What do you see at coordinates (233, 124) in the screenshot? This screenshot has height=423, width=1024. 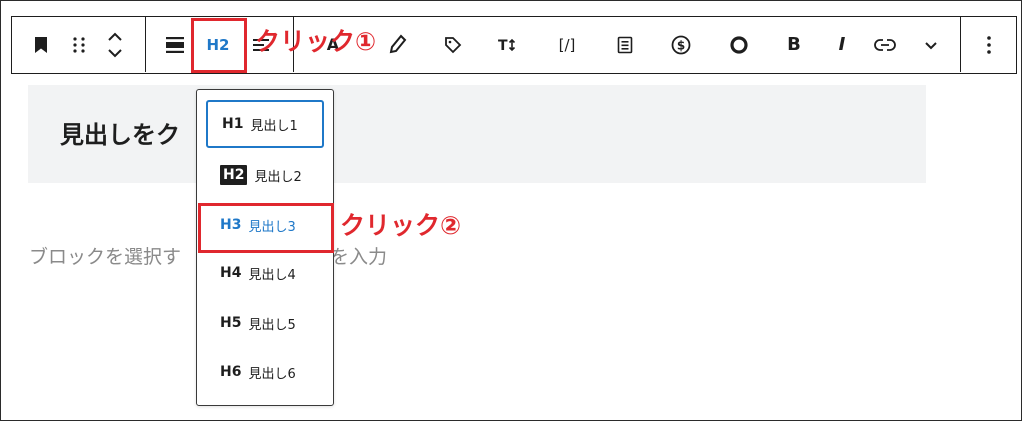 I see `heading-level-tag: H1` at bounding box center [233, 124].